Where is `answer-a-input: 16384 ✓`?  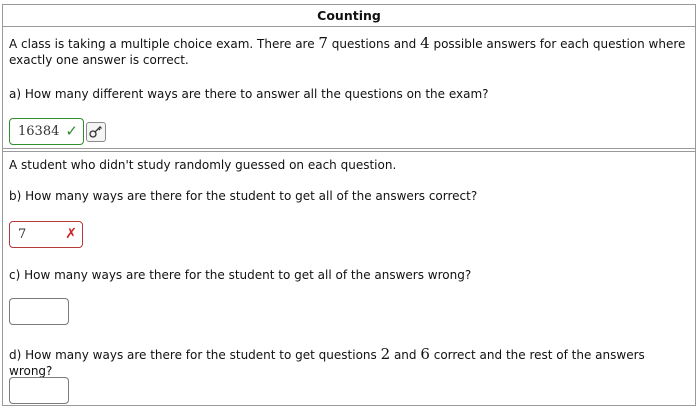
answer-a-input: 16384 ✓ is located at coordinates (46, 131).